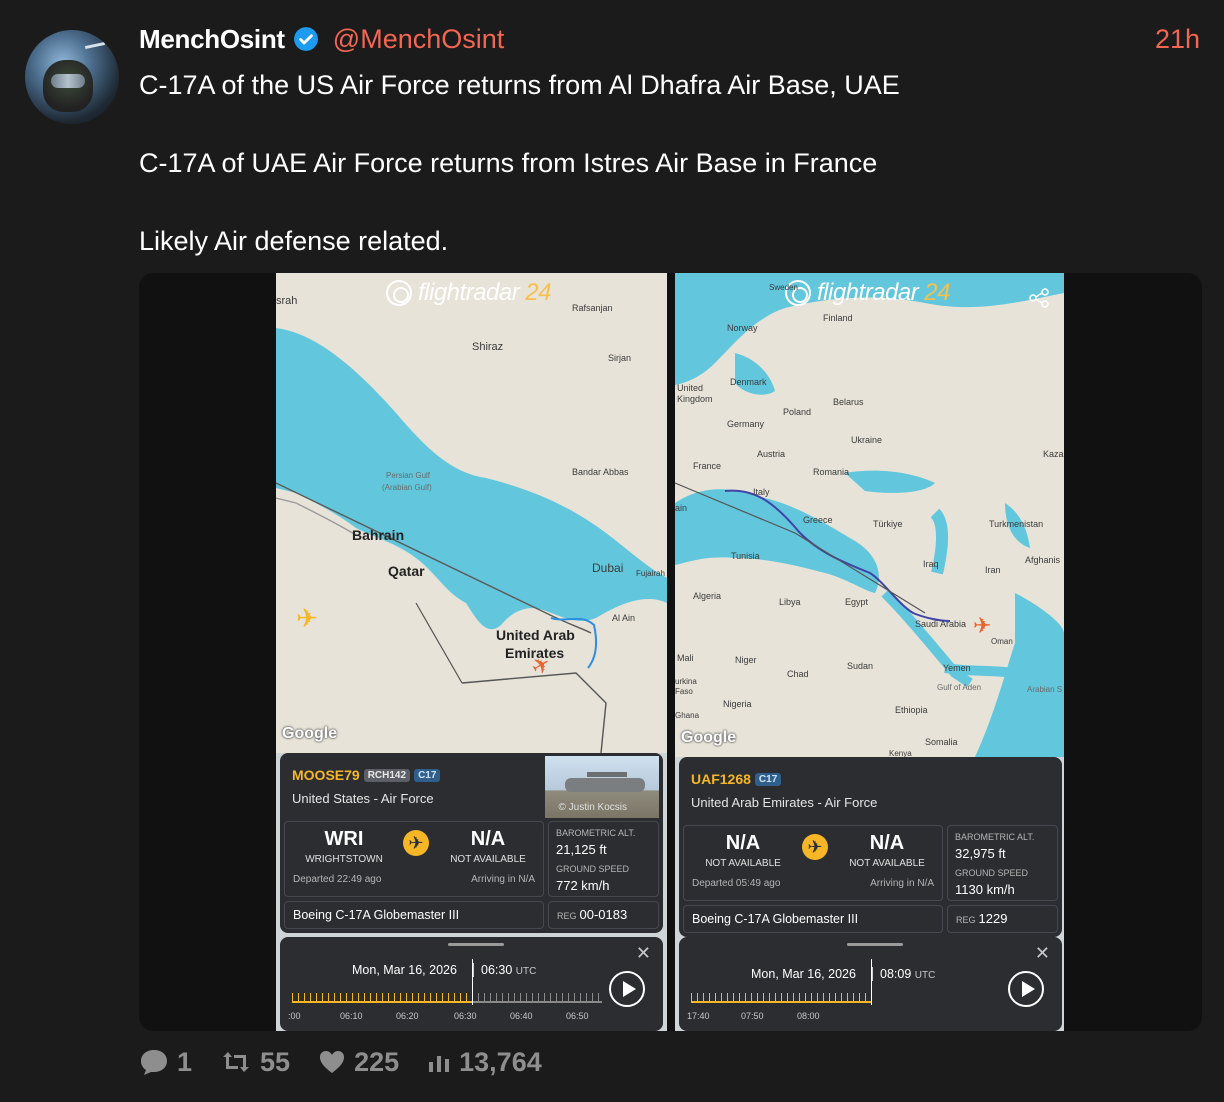 The width and height of the screenshot is (1224, 1102). I want to click on timeline-tick: 06:40, so click(521, 1016).